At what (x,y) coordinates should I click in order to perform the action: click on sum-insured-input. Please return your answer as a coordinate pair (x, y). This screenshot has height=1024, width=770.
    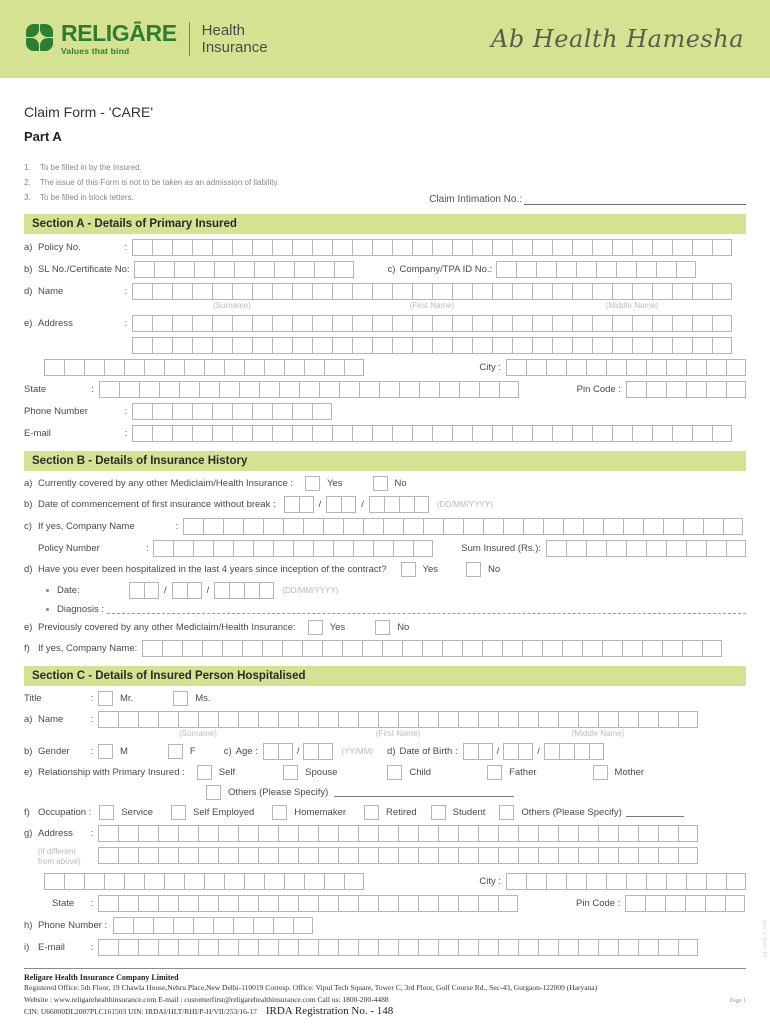
    Looking at the image, I should click on (646, 548).